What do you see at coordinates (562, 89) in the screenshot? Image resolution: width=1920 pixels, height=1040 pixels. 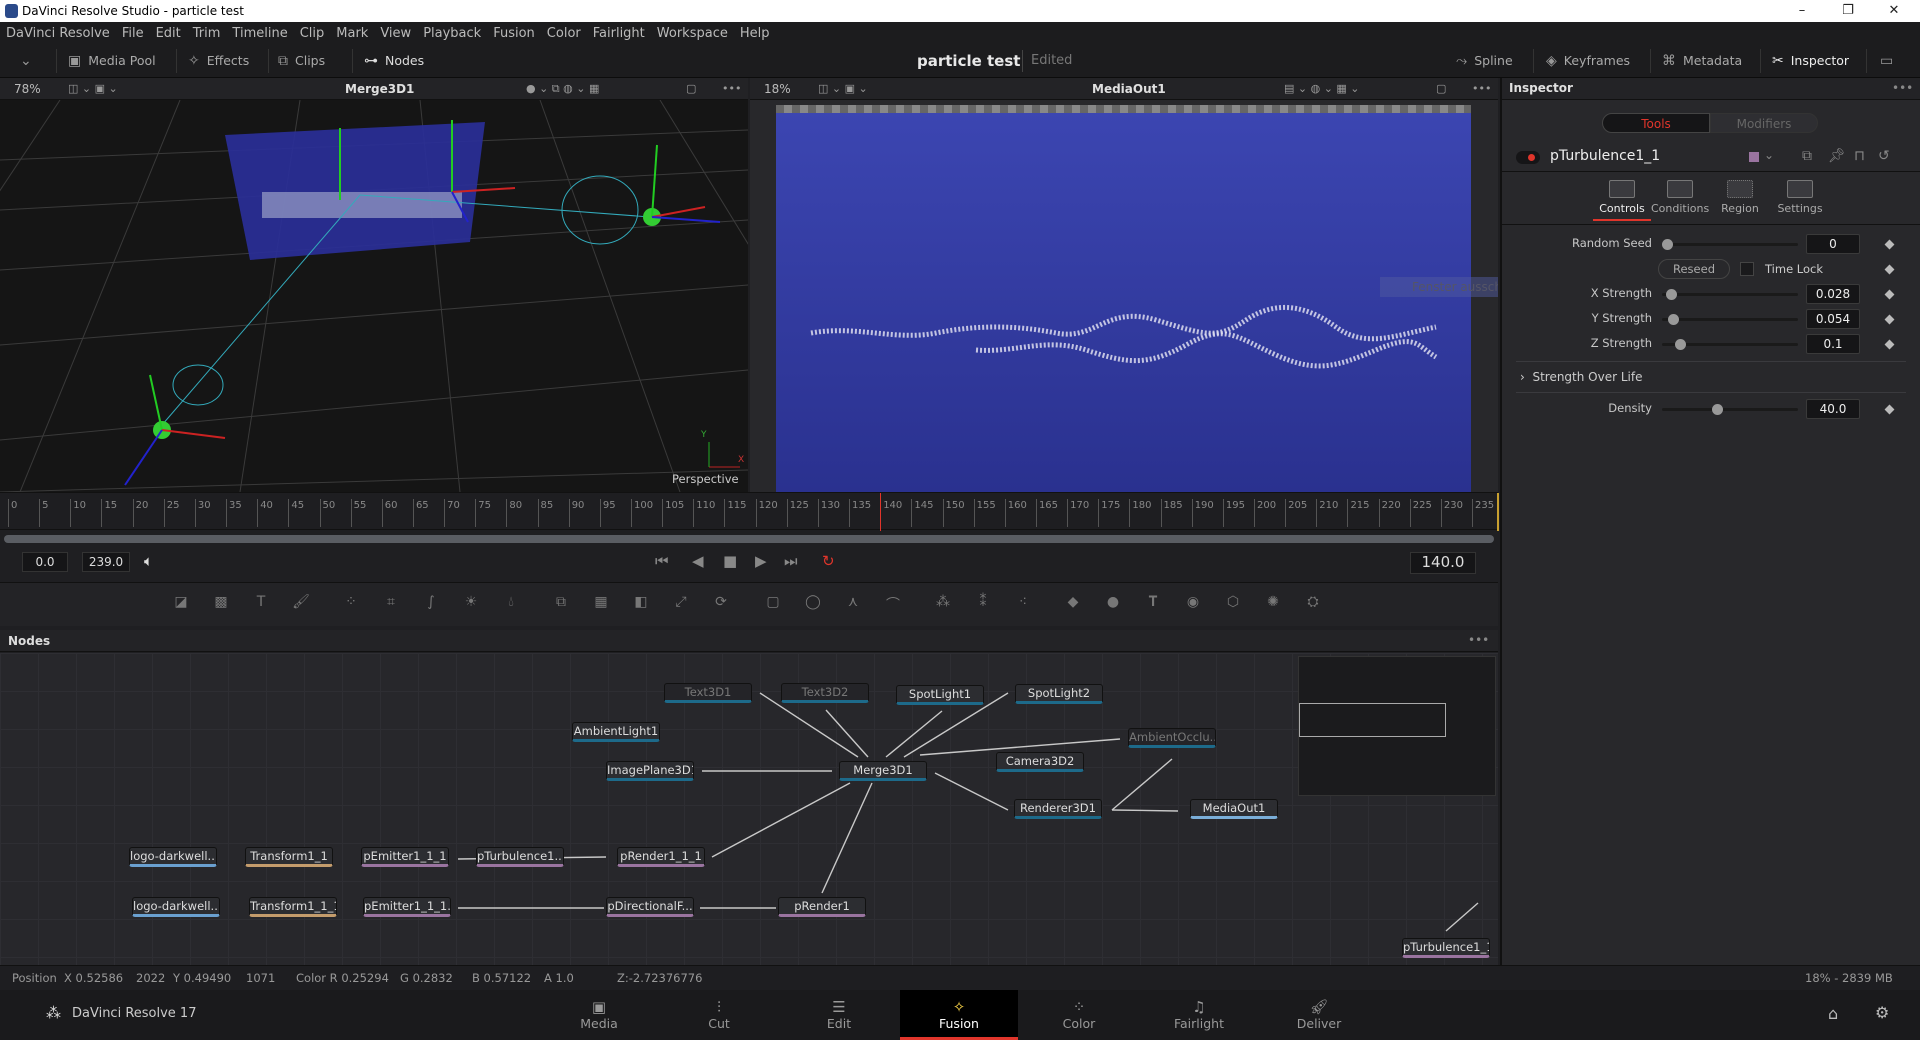 I see `shading-icon: ● ⌄ ⧉ ◍ ⌄ ▦` at bounding box center [562, 89].